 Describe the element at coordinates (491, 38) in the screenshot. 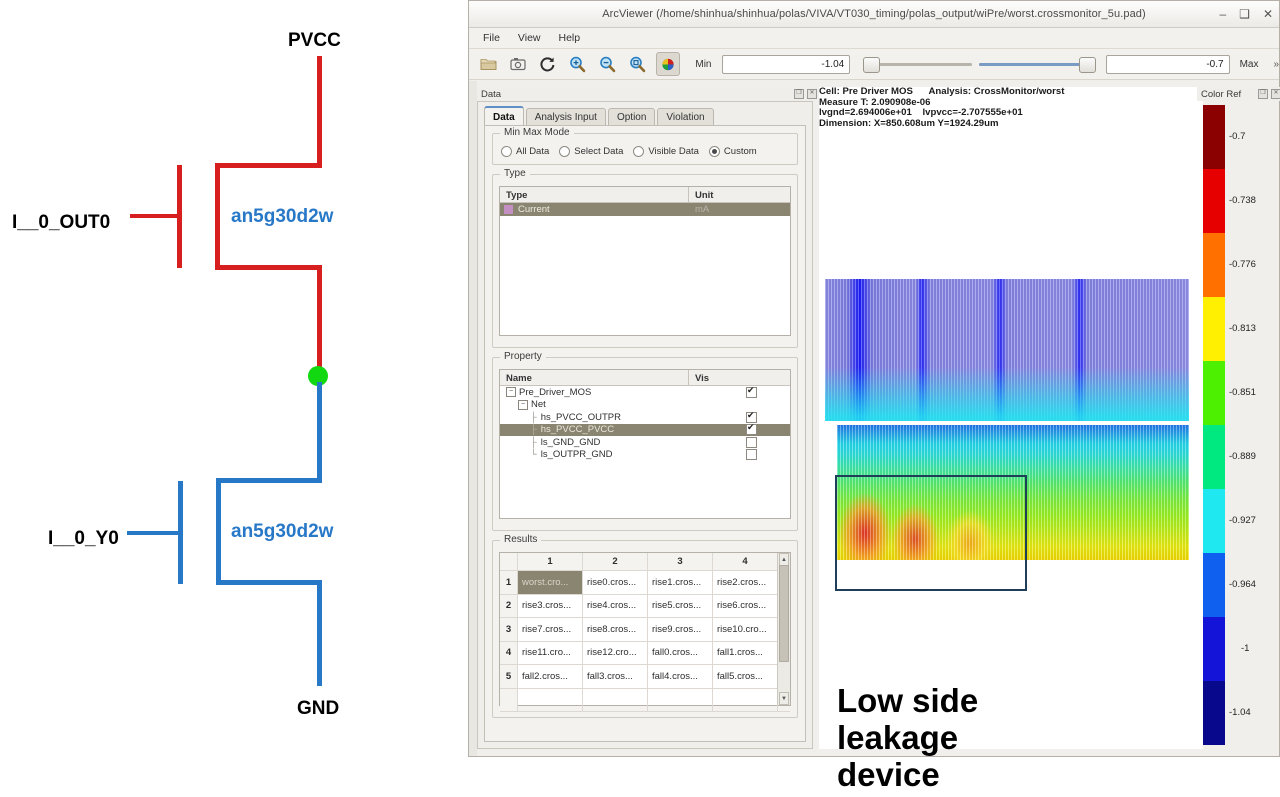

I see `menu-file: File` at that location.